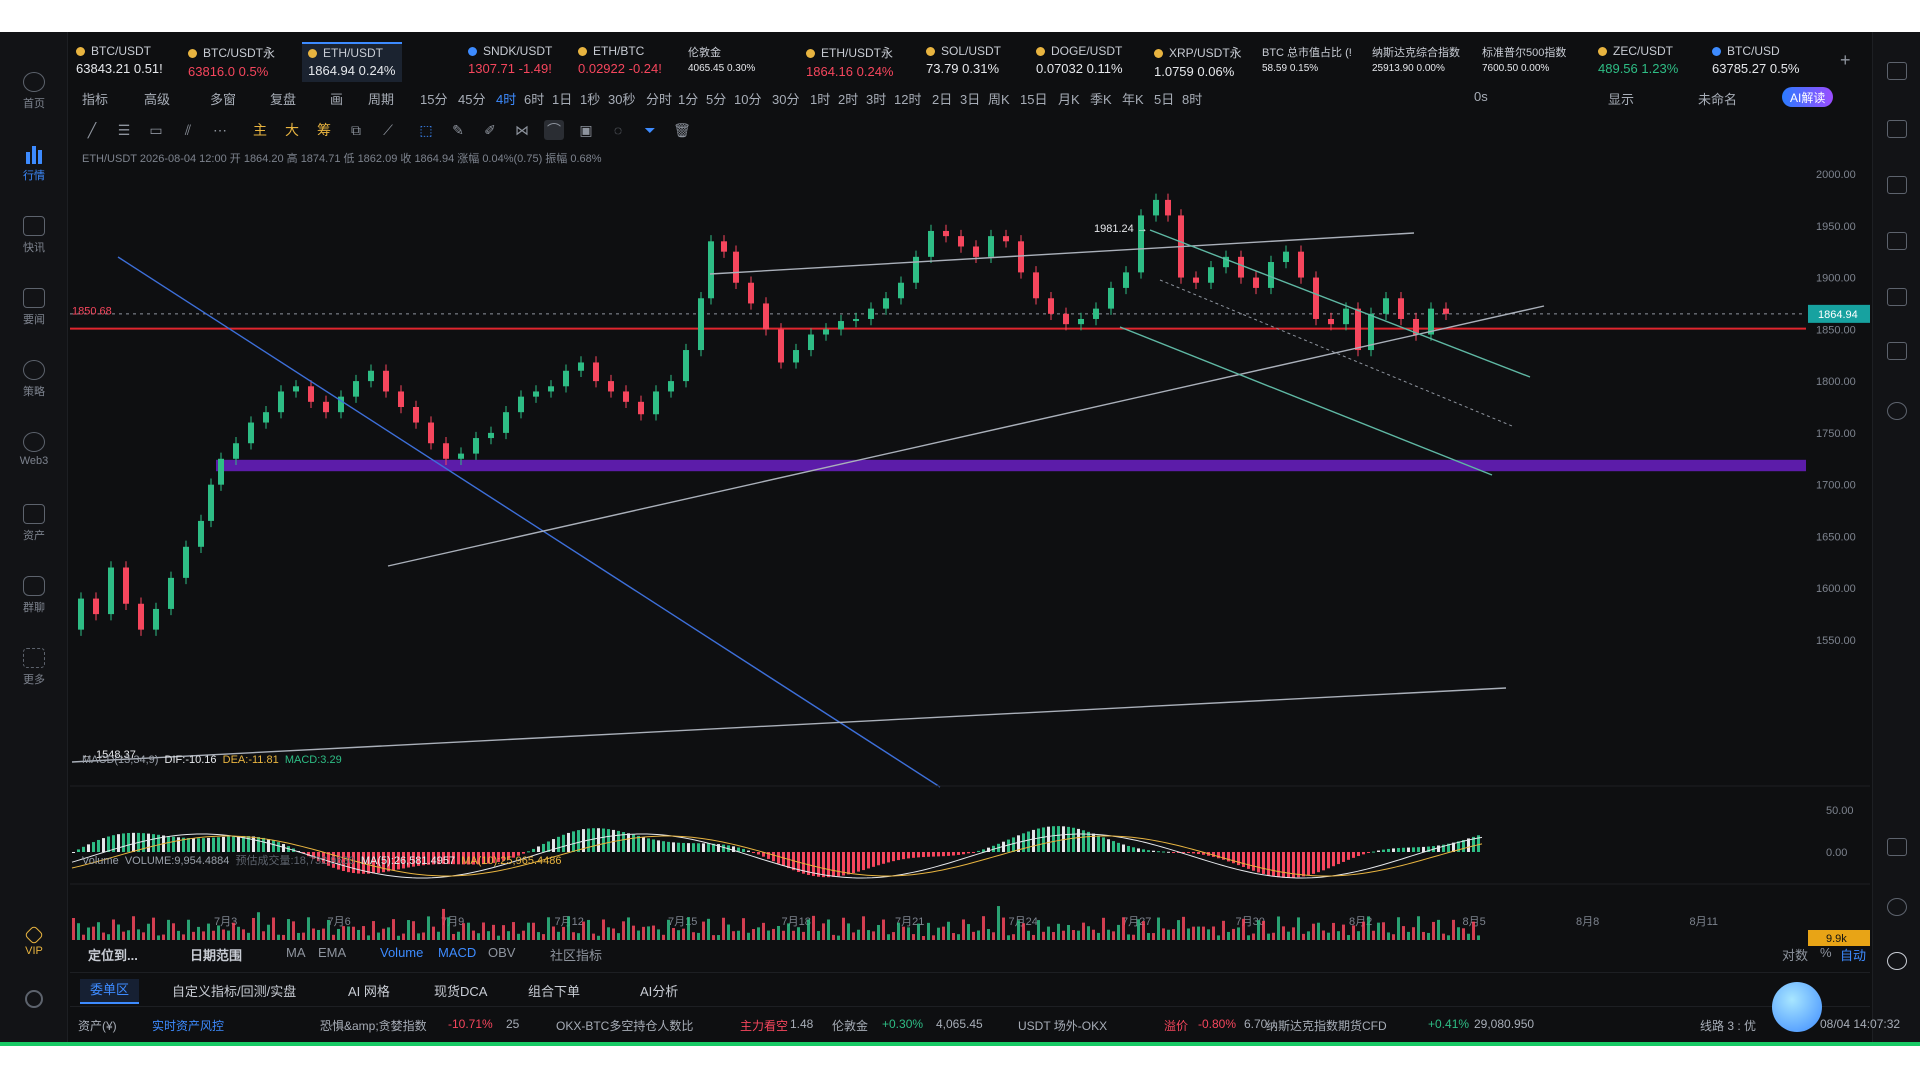  Describe the element at coordinates (1011, 465) in the screenshot. I see `support-zone` at that location.